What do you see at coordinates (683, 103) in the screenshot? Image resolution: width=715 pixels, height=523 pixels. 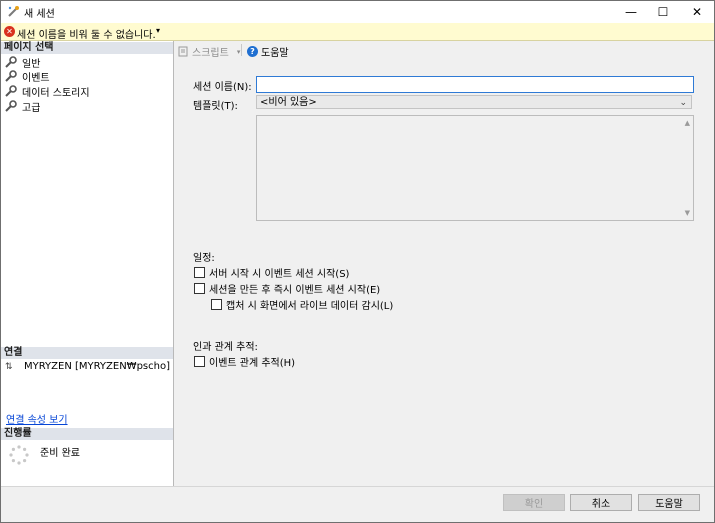 I see `chevron-down-icon: ⌄` at bounding box center [683, 103].